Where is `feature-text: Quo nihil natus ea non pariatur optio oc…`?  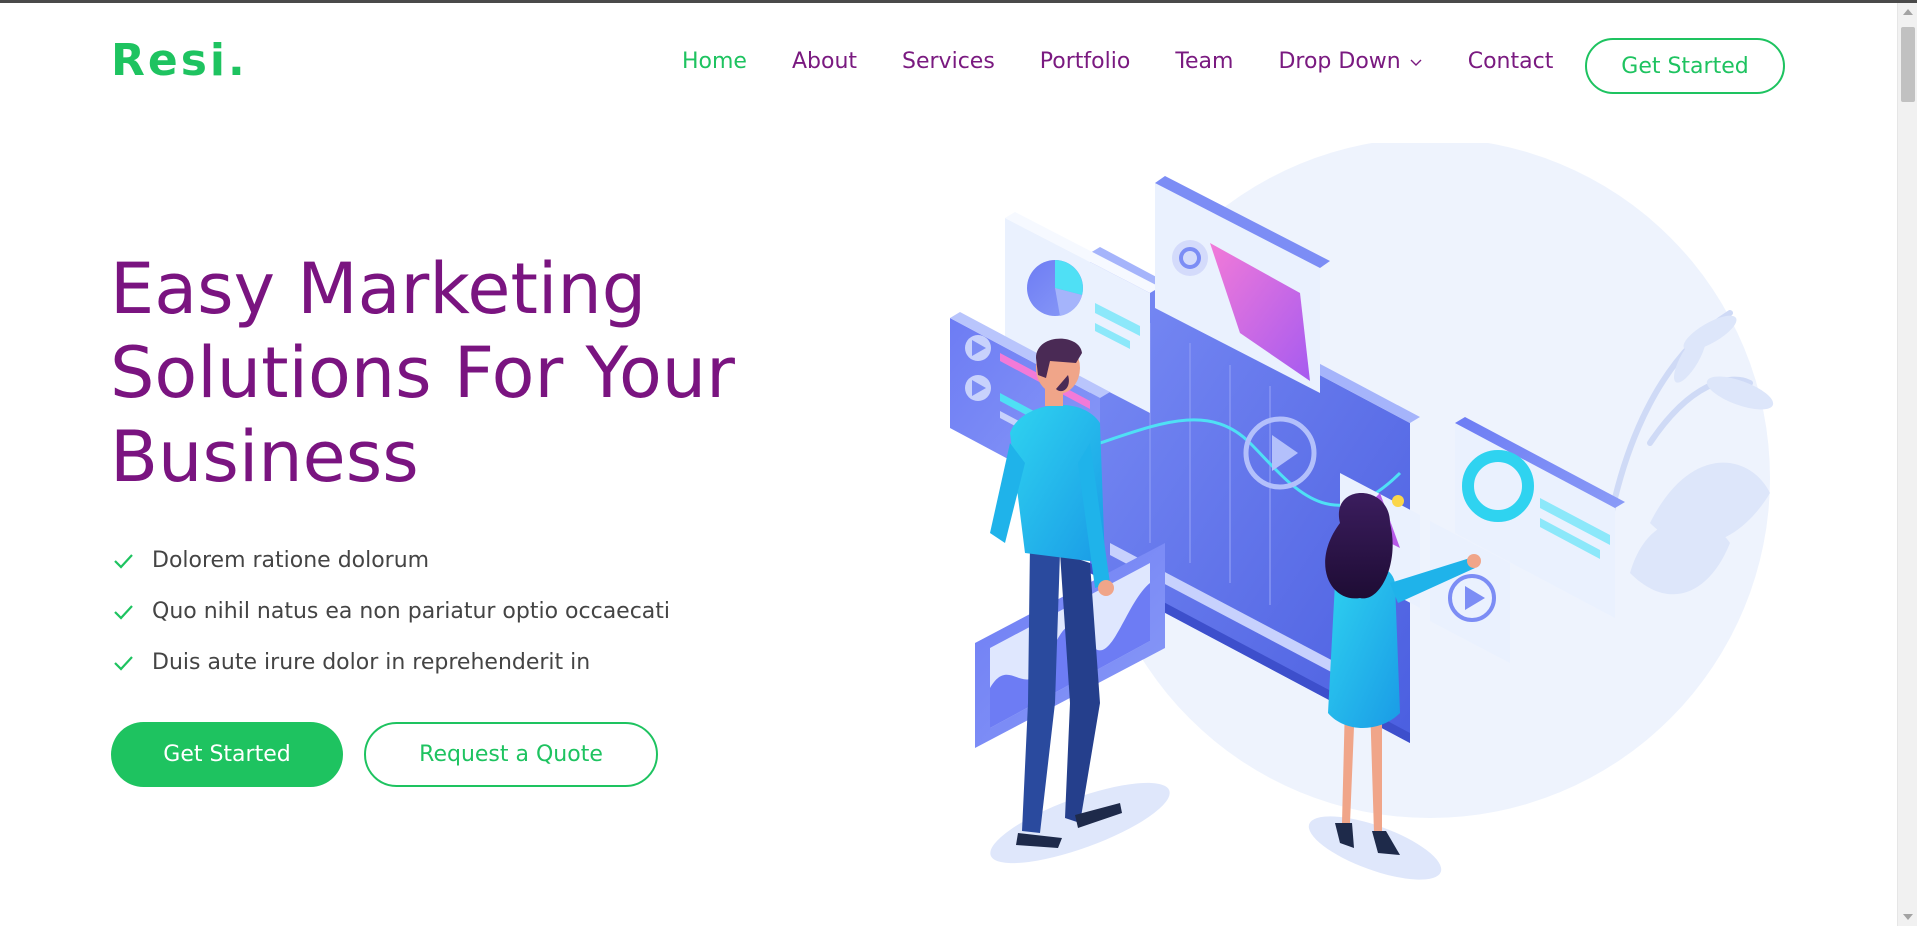 feature-text: Quo nihil natus ea non pariatur optio oc… is located at coordinates (411, 611).